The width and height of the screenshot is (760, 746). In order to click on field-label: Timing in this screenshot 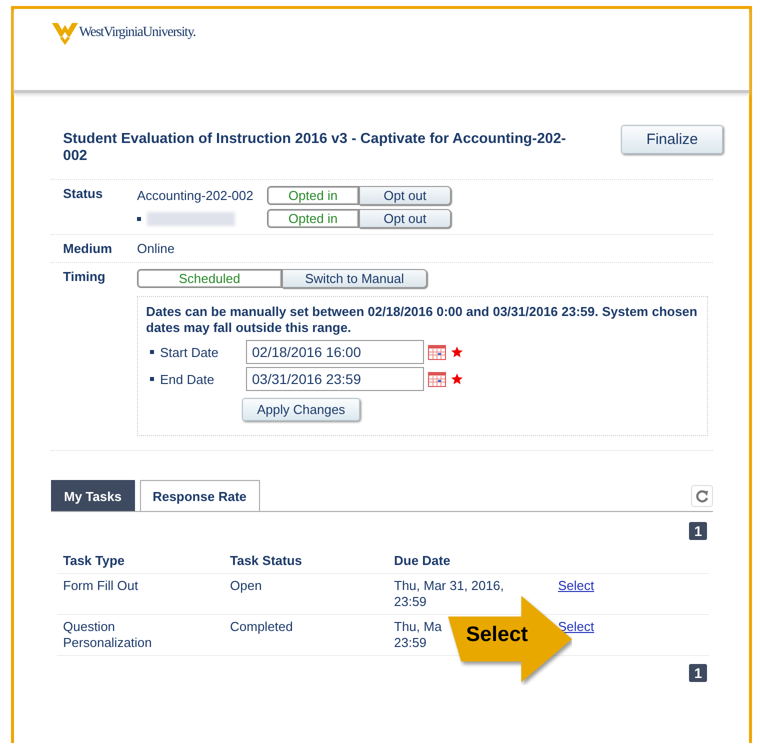, I will do `click(84, 277)`.